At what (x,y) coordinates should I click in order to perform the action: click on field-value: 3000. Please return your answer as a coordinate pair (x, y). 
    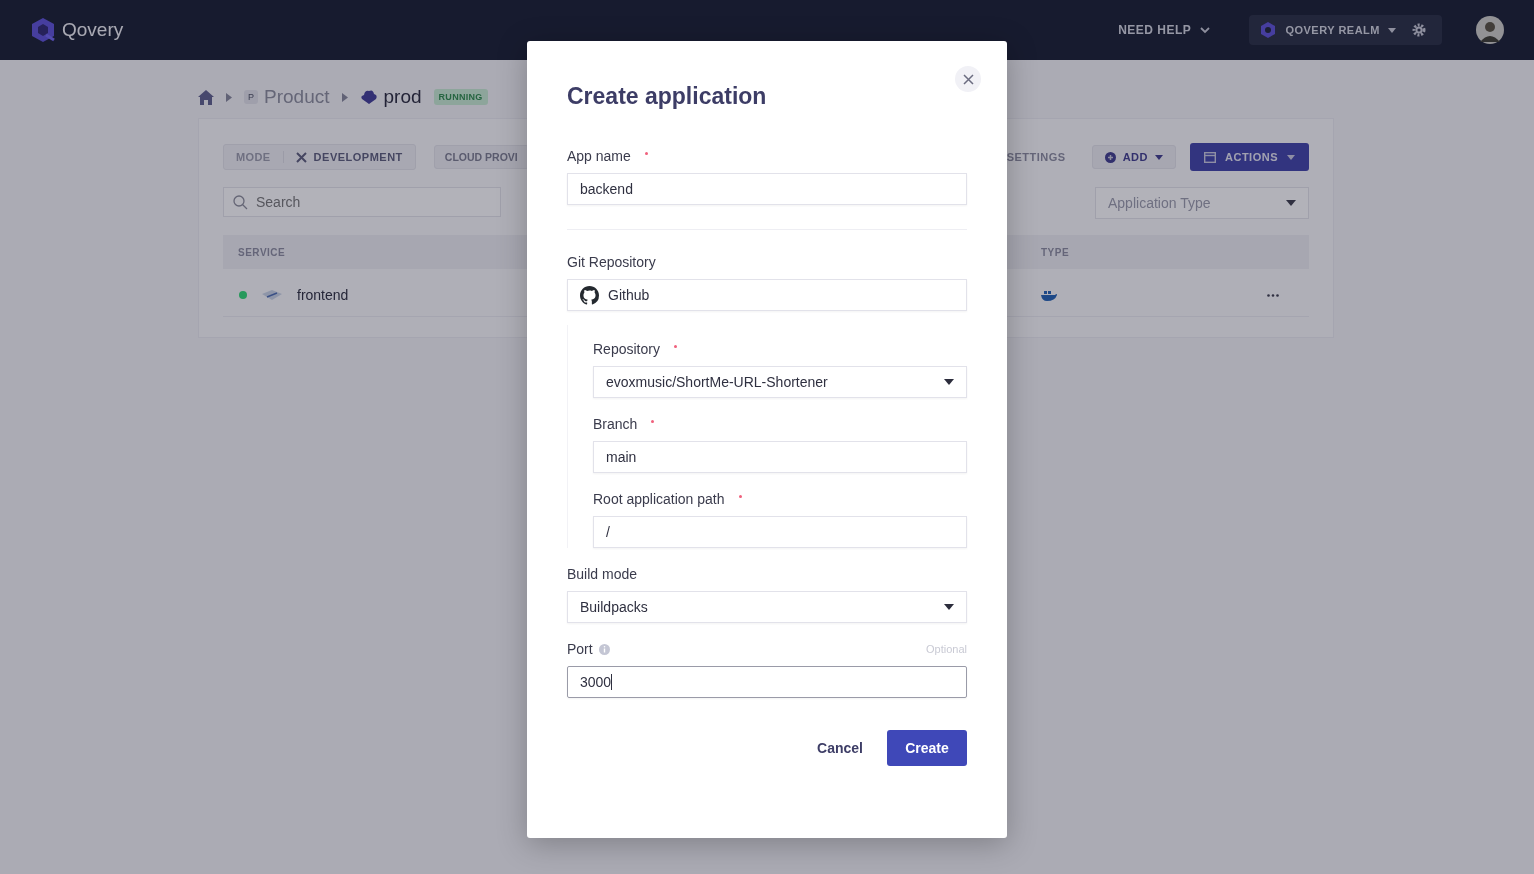
    Looking at the image, I should click on (596, 682).